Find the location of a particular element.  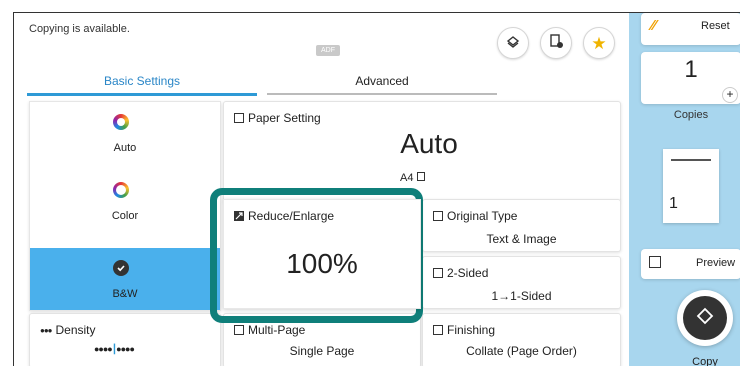

multi-page-value: Single Page is located at coordinates (322, 351).